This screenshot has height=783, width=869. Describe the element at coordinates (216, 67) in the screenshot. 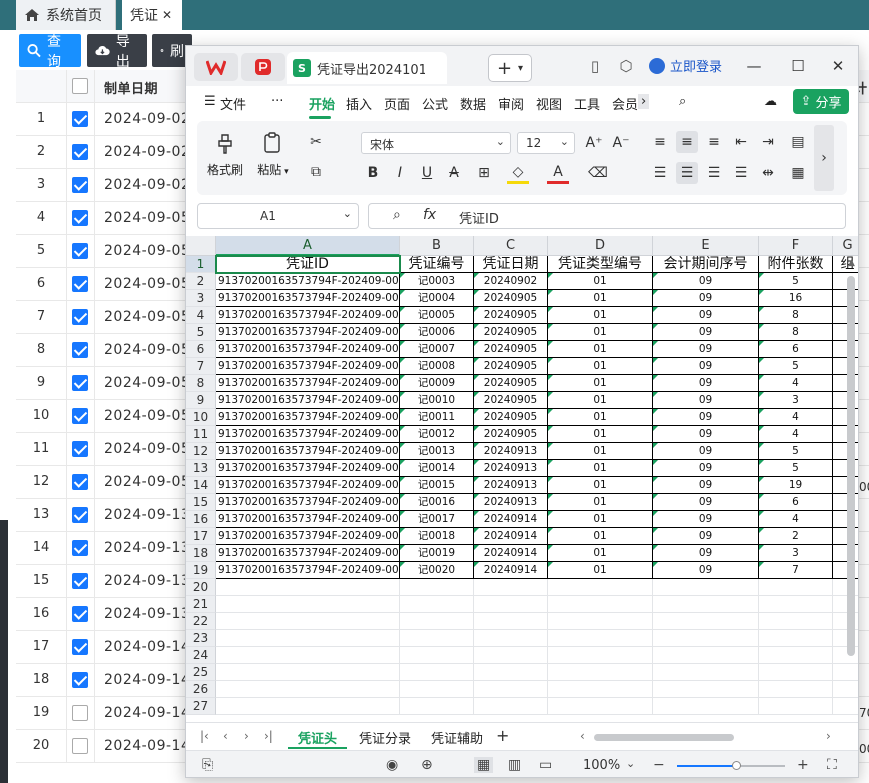

I see `wps-logo-button` at that location.